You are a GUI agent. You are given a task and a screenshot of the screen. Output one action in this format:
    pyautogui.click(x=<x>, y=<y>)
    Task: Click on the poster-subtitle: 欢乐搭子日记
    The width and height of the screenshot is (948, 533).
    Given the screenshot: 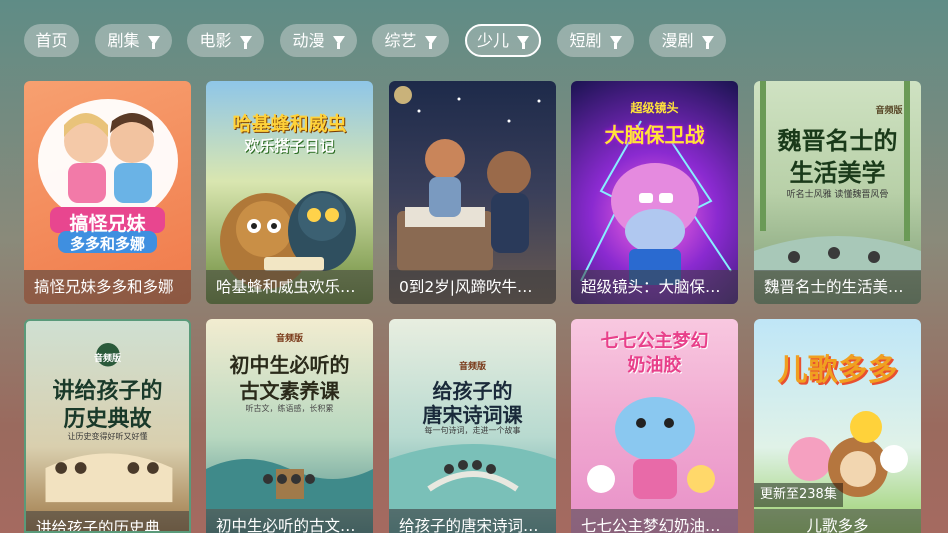 What is the action you would take?
    pyautogui.click(x=289, y=146)
    